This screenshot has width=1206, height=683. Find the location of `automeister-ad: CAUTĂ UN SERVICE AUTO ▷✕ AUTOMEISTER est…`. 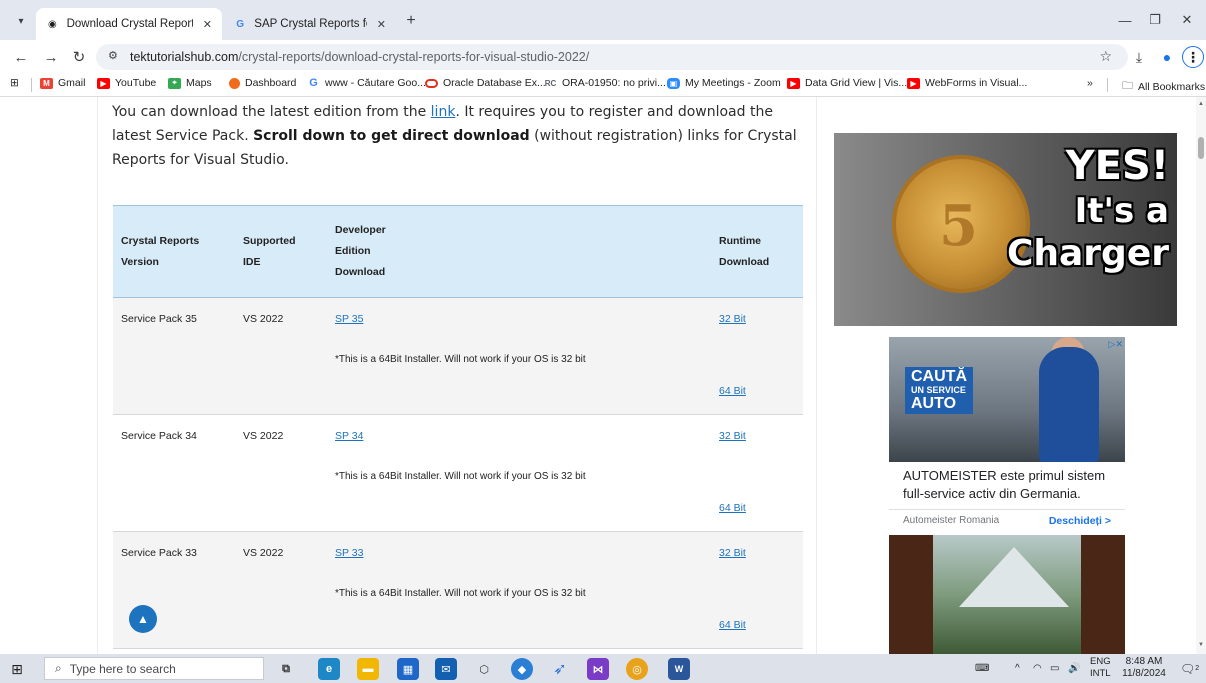

automeister-ad: CAUTĂ UN SERVICE AUTO ▷✕ AUTOMEISTER est… is located at coordinates (1007, 434).